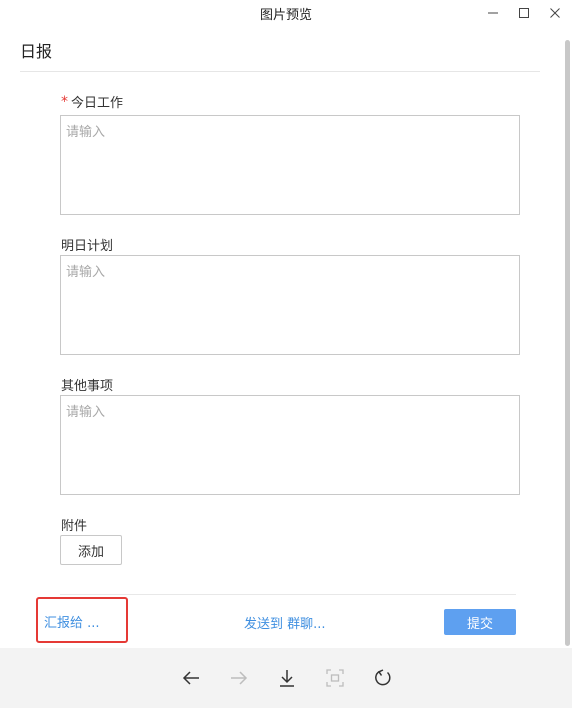 Image resolution: width=572 pixels, height=708 pixels. I want to click on minimize-button, so click(493, 13).